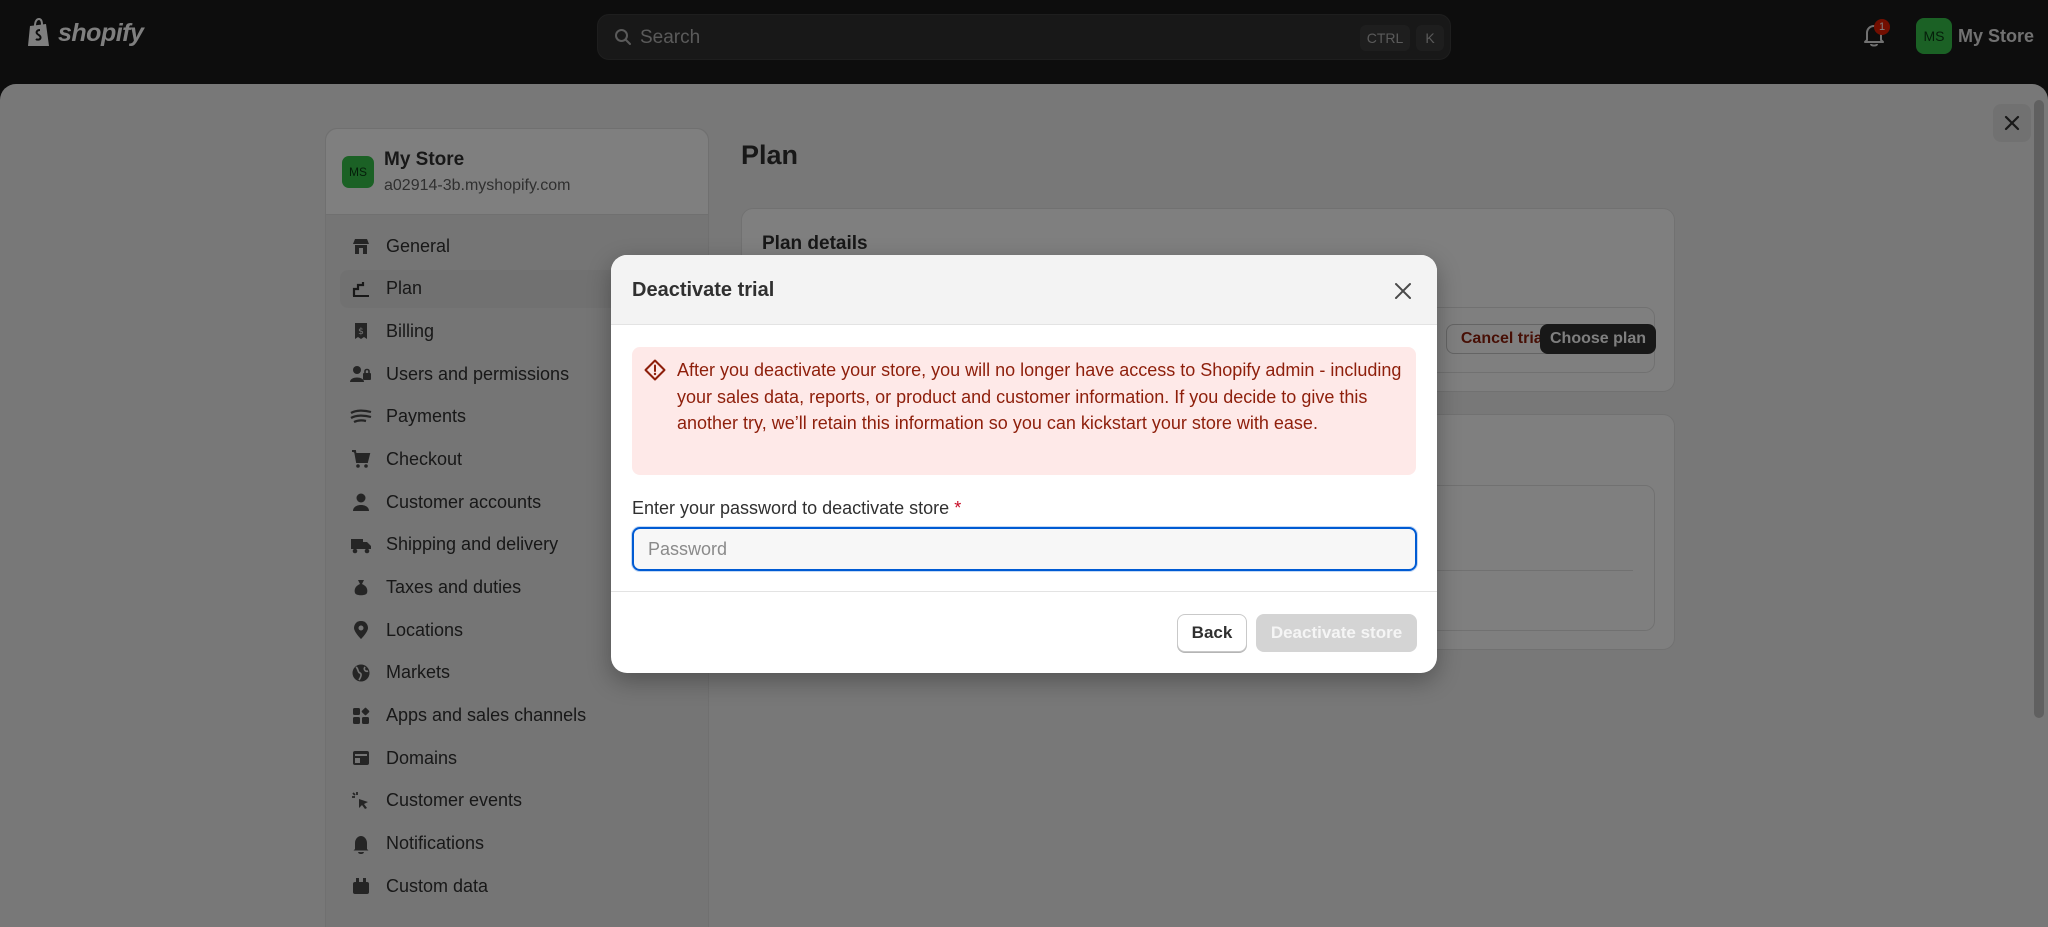 This screenshot has width=2048, height=927. I want to click on alert-diamond-icon, so click(655, 370).